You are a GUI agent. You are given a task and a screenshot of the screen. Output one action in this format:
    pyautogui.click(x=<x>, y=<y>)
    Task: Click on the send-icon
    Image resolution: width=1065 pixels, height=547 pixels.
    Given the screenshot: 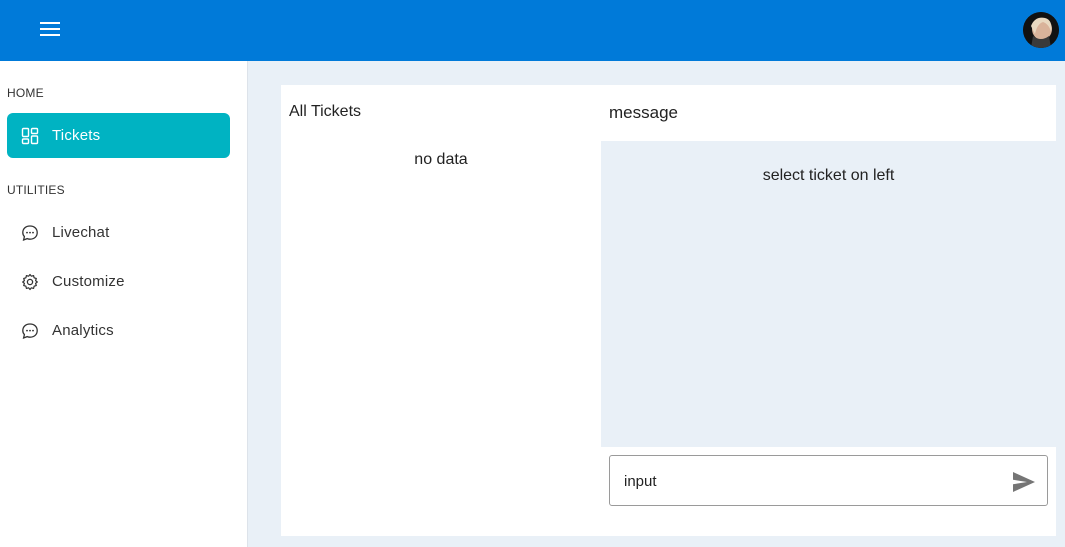 What is the action you would take?
    pyautogui.click(x=1024, y=482)
    